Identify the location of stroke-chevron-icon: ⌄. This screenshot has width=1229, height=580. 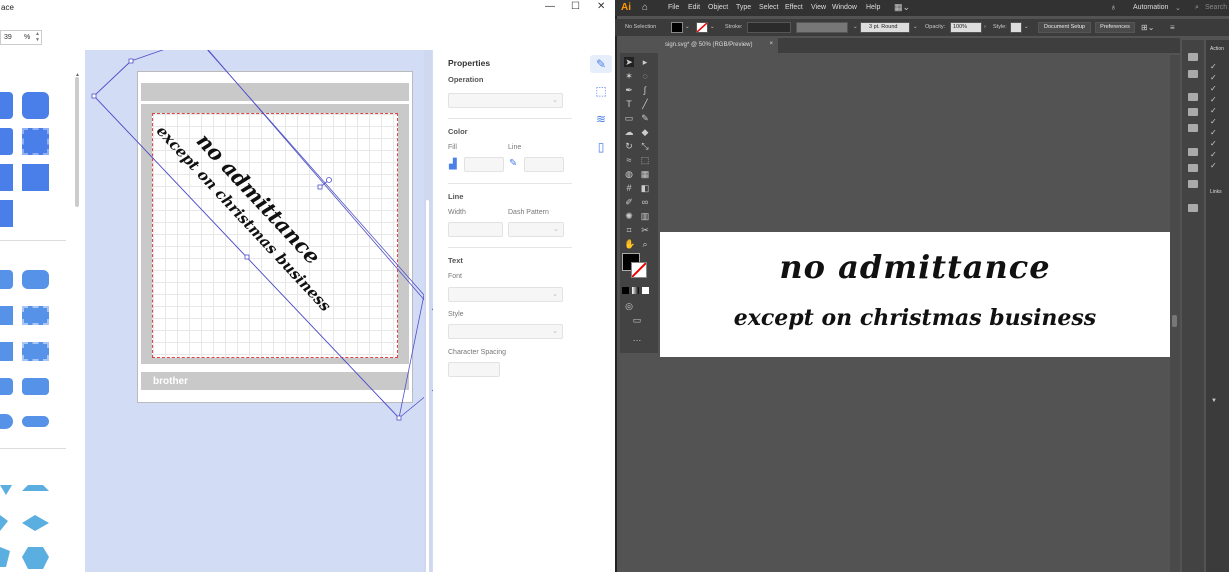
(712, 27).